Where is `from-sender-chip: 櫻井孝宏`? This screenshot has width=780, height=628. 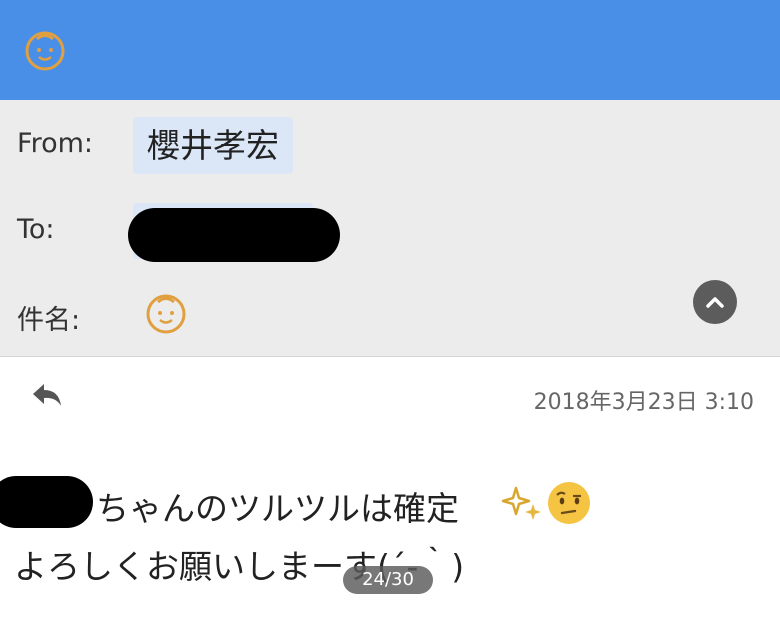 from-sender-chip: 櫻井孝宏 is located at coordinates (213, 145).